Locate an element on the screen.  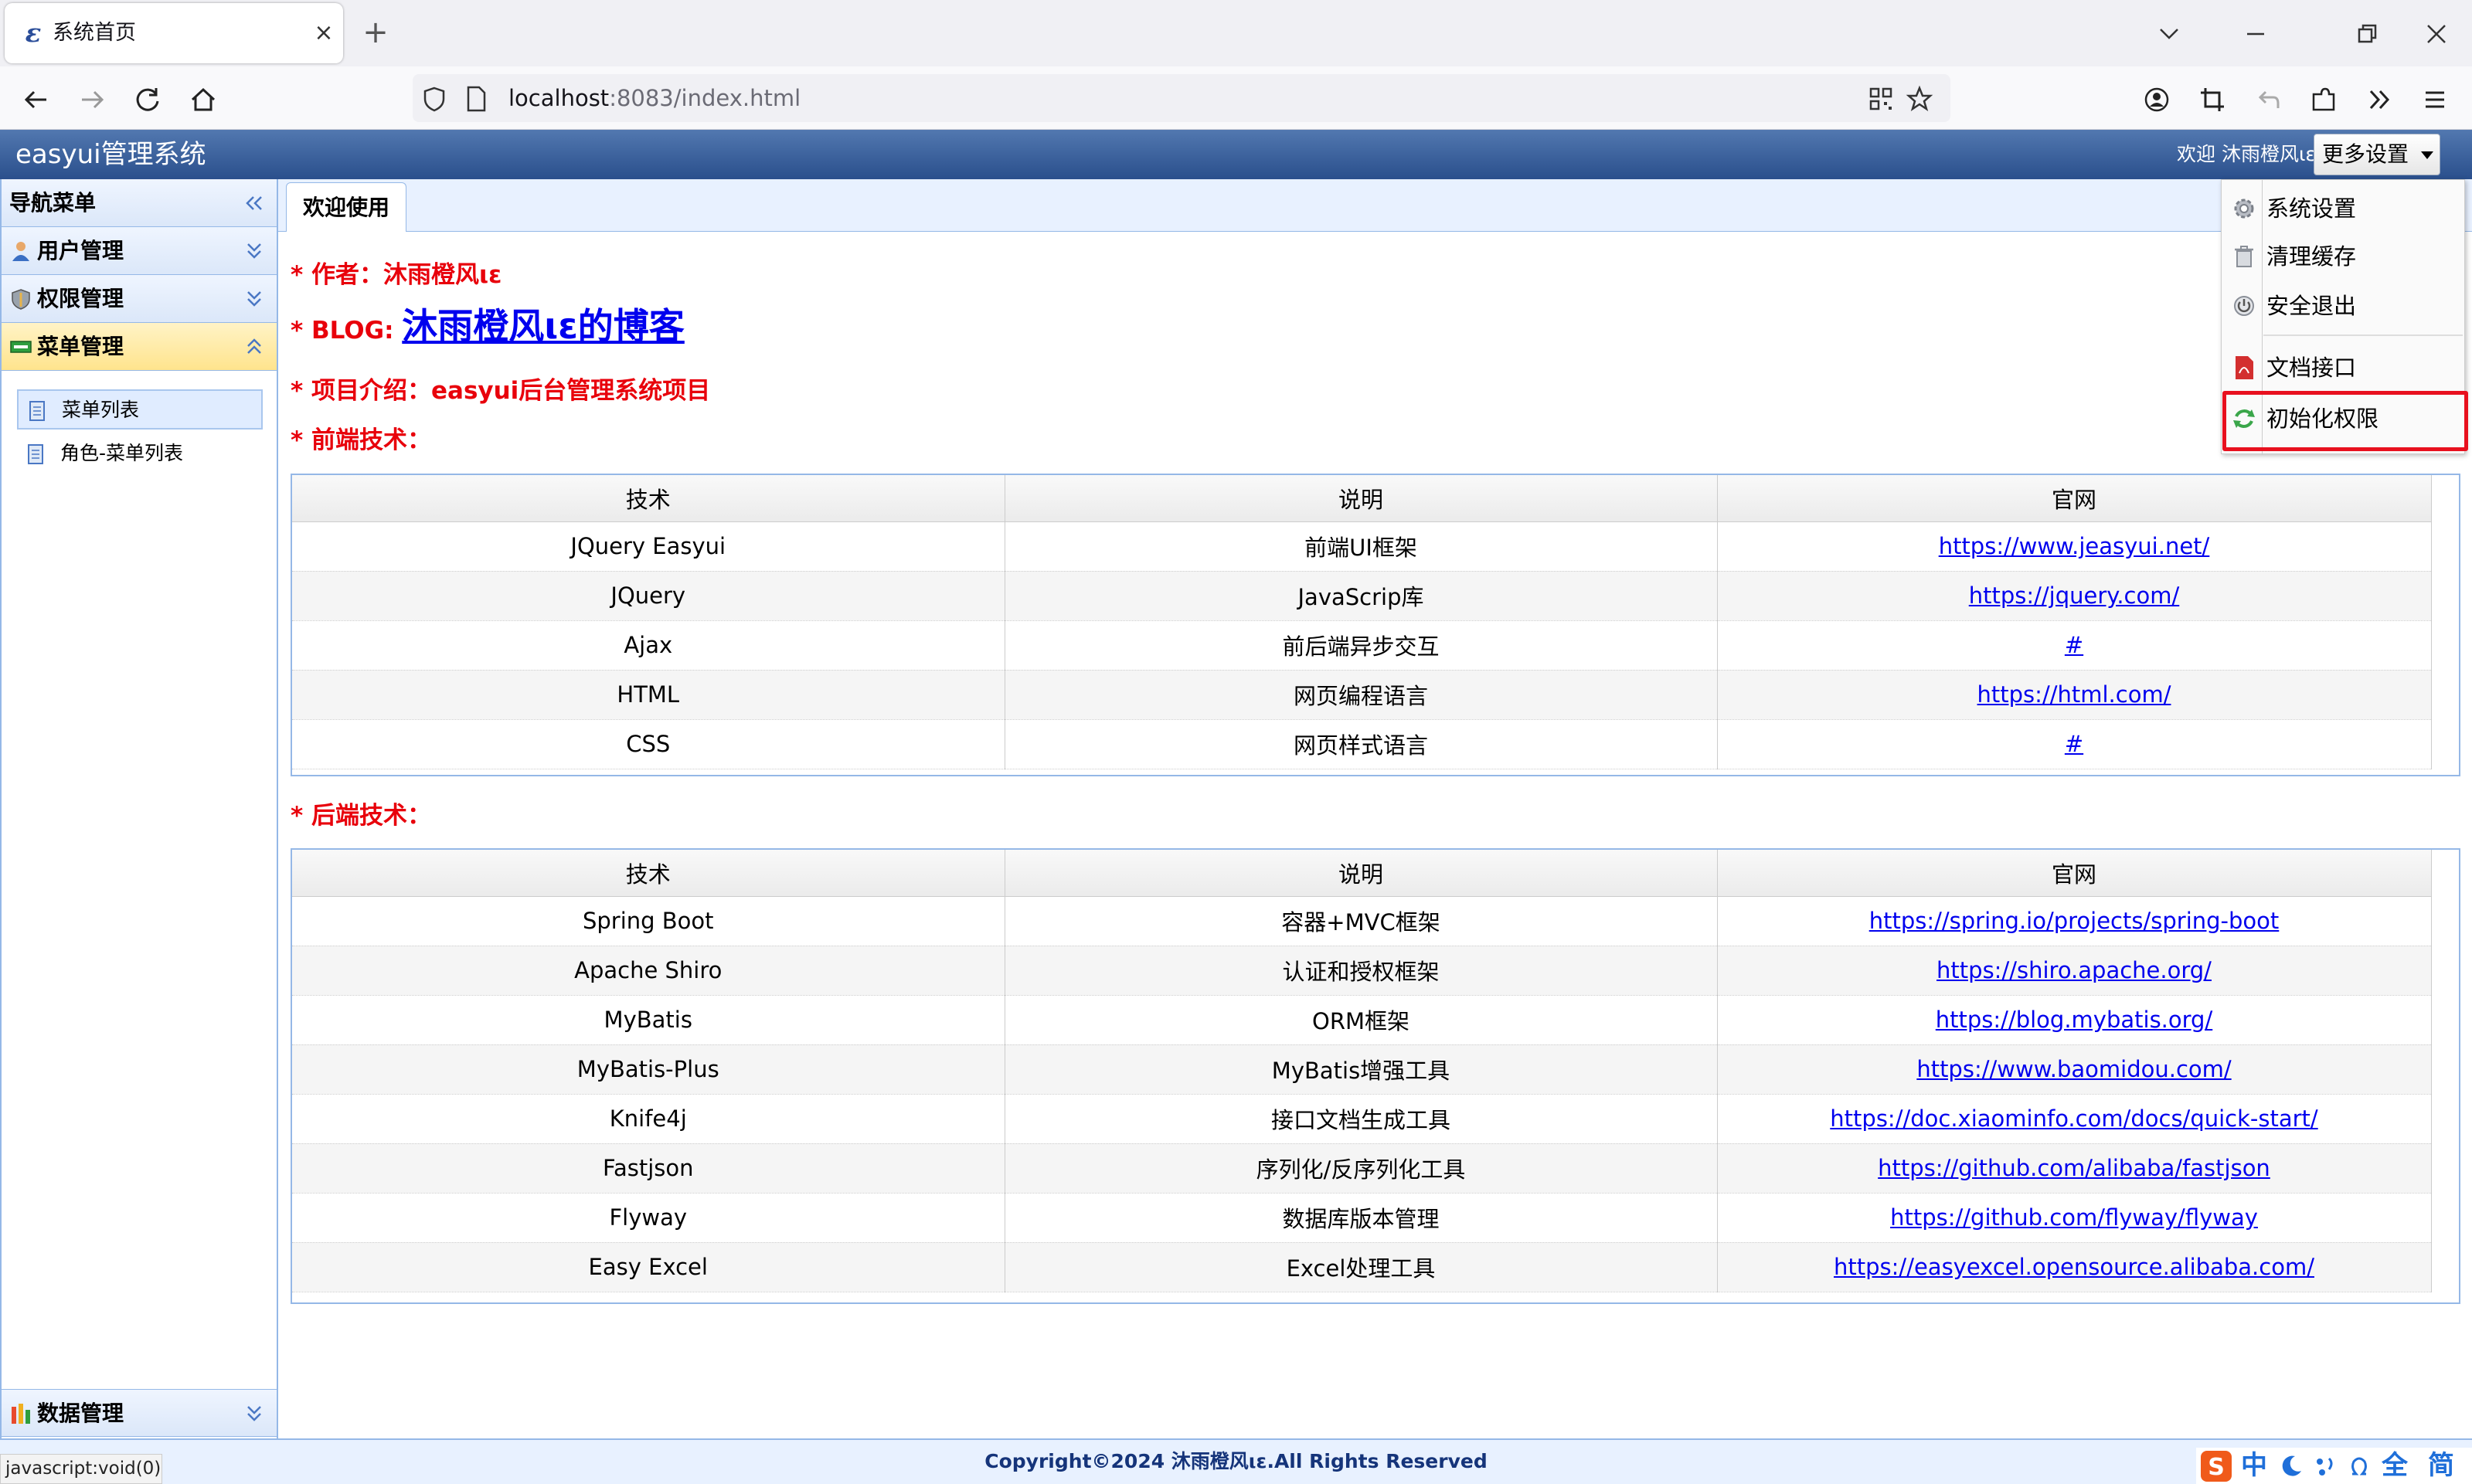
menu-item-system-settings: 系统设置 is located at coordinates (2343, 209).